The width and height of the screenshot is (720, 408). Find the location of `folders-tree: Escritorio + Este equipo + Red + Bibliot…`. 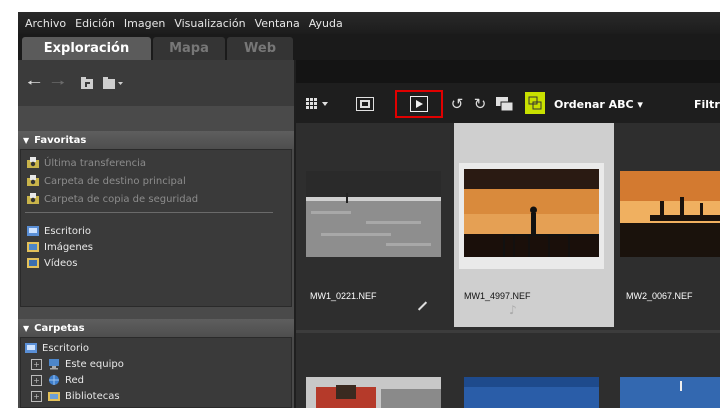

folders-tree: Escritorio + Este equipo + Red + Bibliot… is located at coordinates (156, 372).